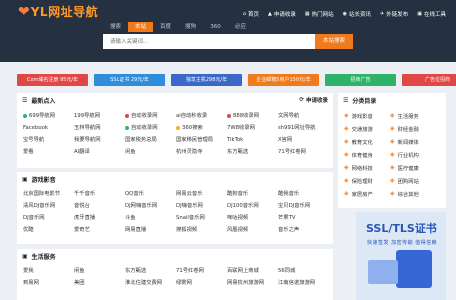 This screenshot has width=456, height=300. Describe the element at coordinates (319, 14) in the screenshot. I see `nav-hot: ▦ 热门网站` at that location.